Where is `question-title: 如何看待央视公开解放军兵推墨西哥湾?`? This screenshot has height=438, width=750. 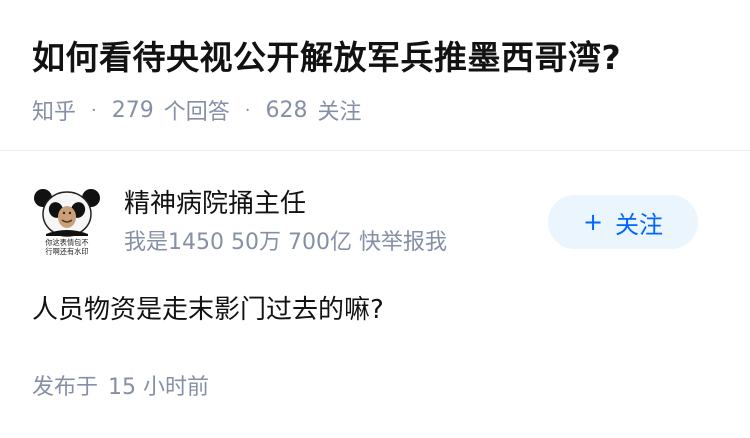 question-title: 如何看待央视公开解放军兵推墨西哥湾? is located at coordinates (326, 58).